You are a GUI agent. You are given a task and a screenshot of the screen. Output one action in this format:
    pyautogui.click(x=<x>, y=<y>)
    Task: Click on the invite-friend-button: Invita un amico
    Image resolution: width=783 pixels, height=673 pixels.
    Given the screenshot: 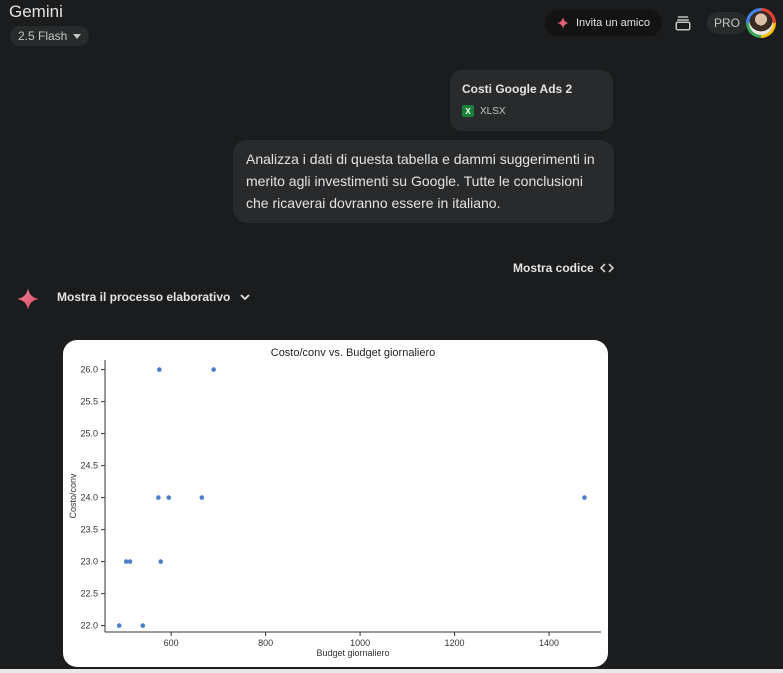 What is the action you would take?
    pyautogui.click(x=603, y=23)
    